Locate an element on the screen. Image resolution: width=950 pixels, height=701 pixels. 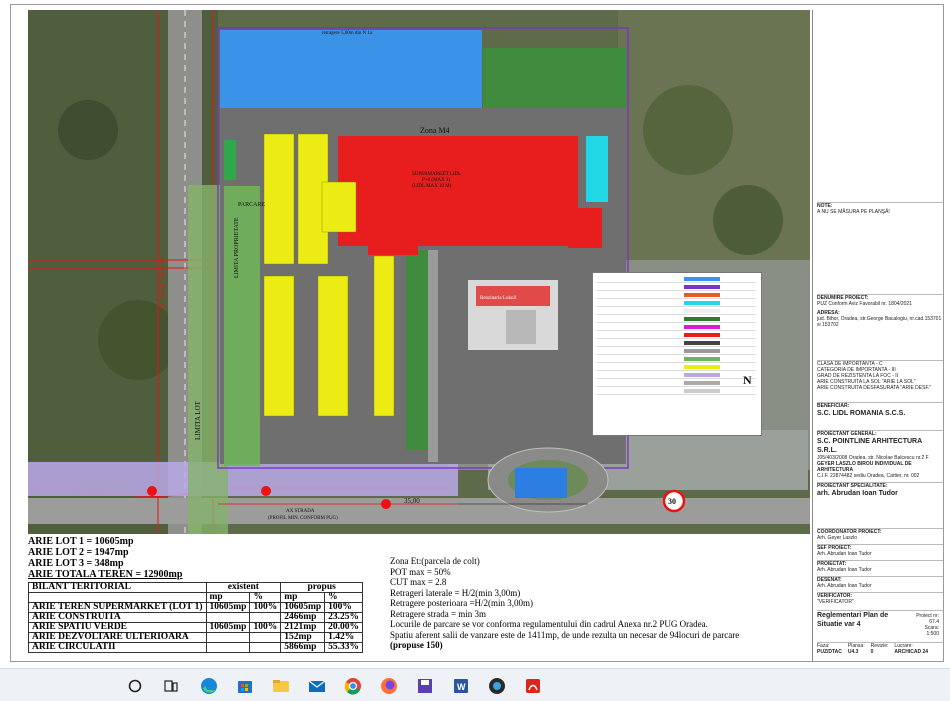
save-icon is located at coordinates (425, 686).